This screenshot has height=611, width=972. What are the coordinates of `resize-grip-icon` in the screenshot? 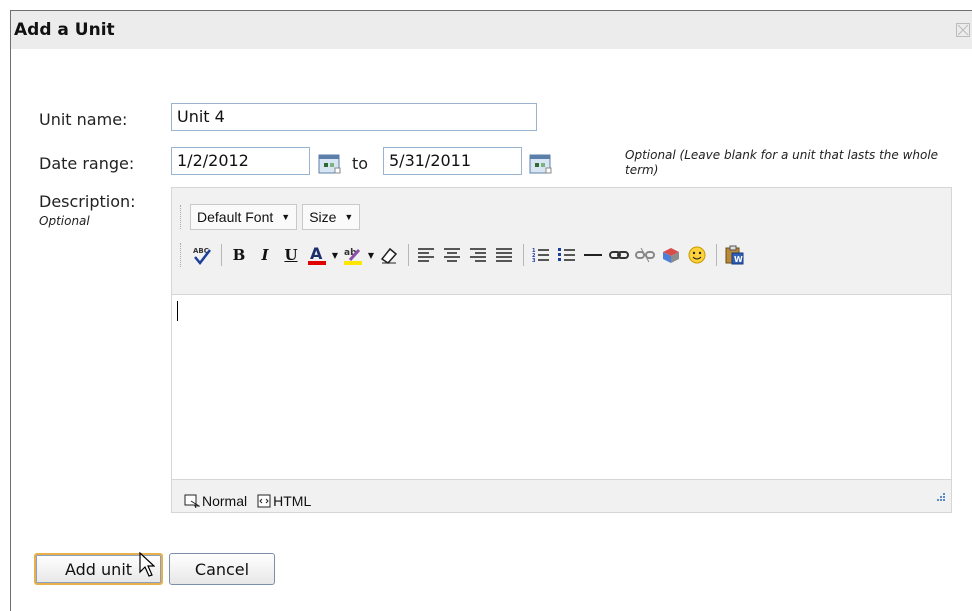 It's located at (940, 497).